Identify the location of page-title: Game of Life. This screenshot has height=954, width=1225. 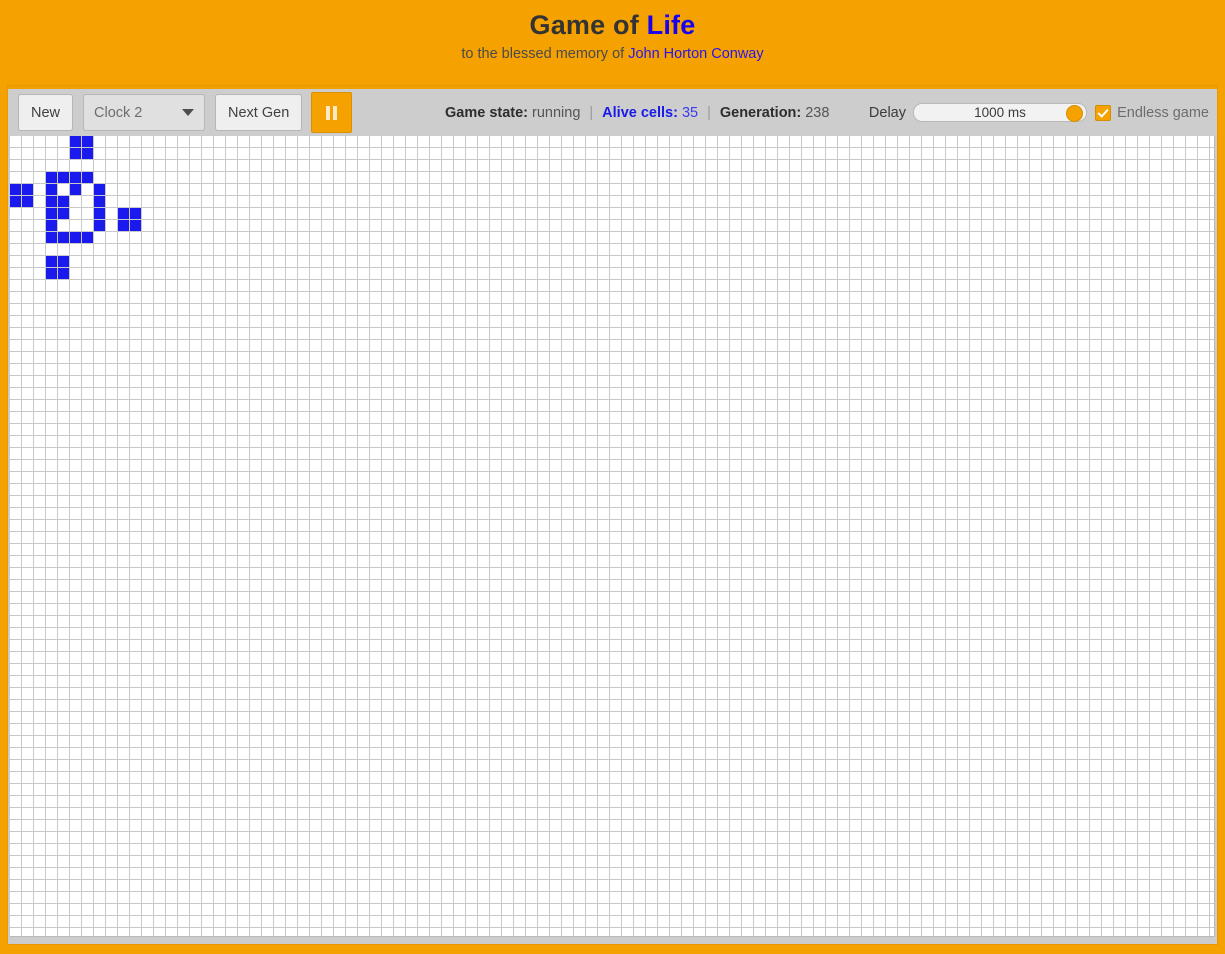
(612, 25).